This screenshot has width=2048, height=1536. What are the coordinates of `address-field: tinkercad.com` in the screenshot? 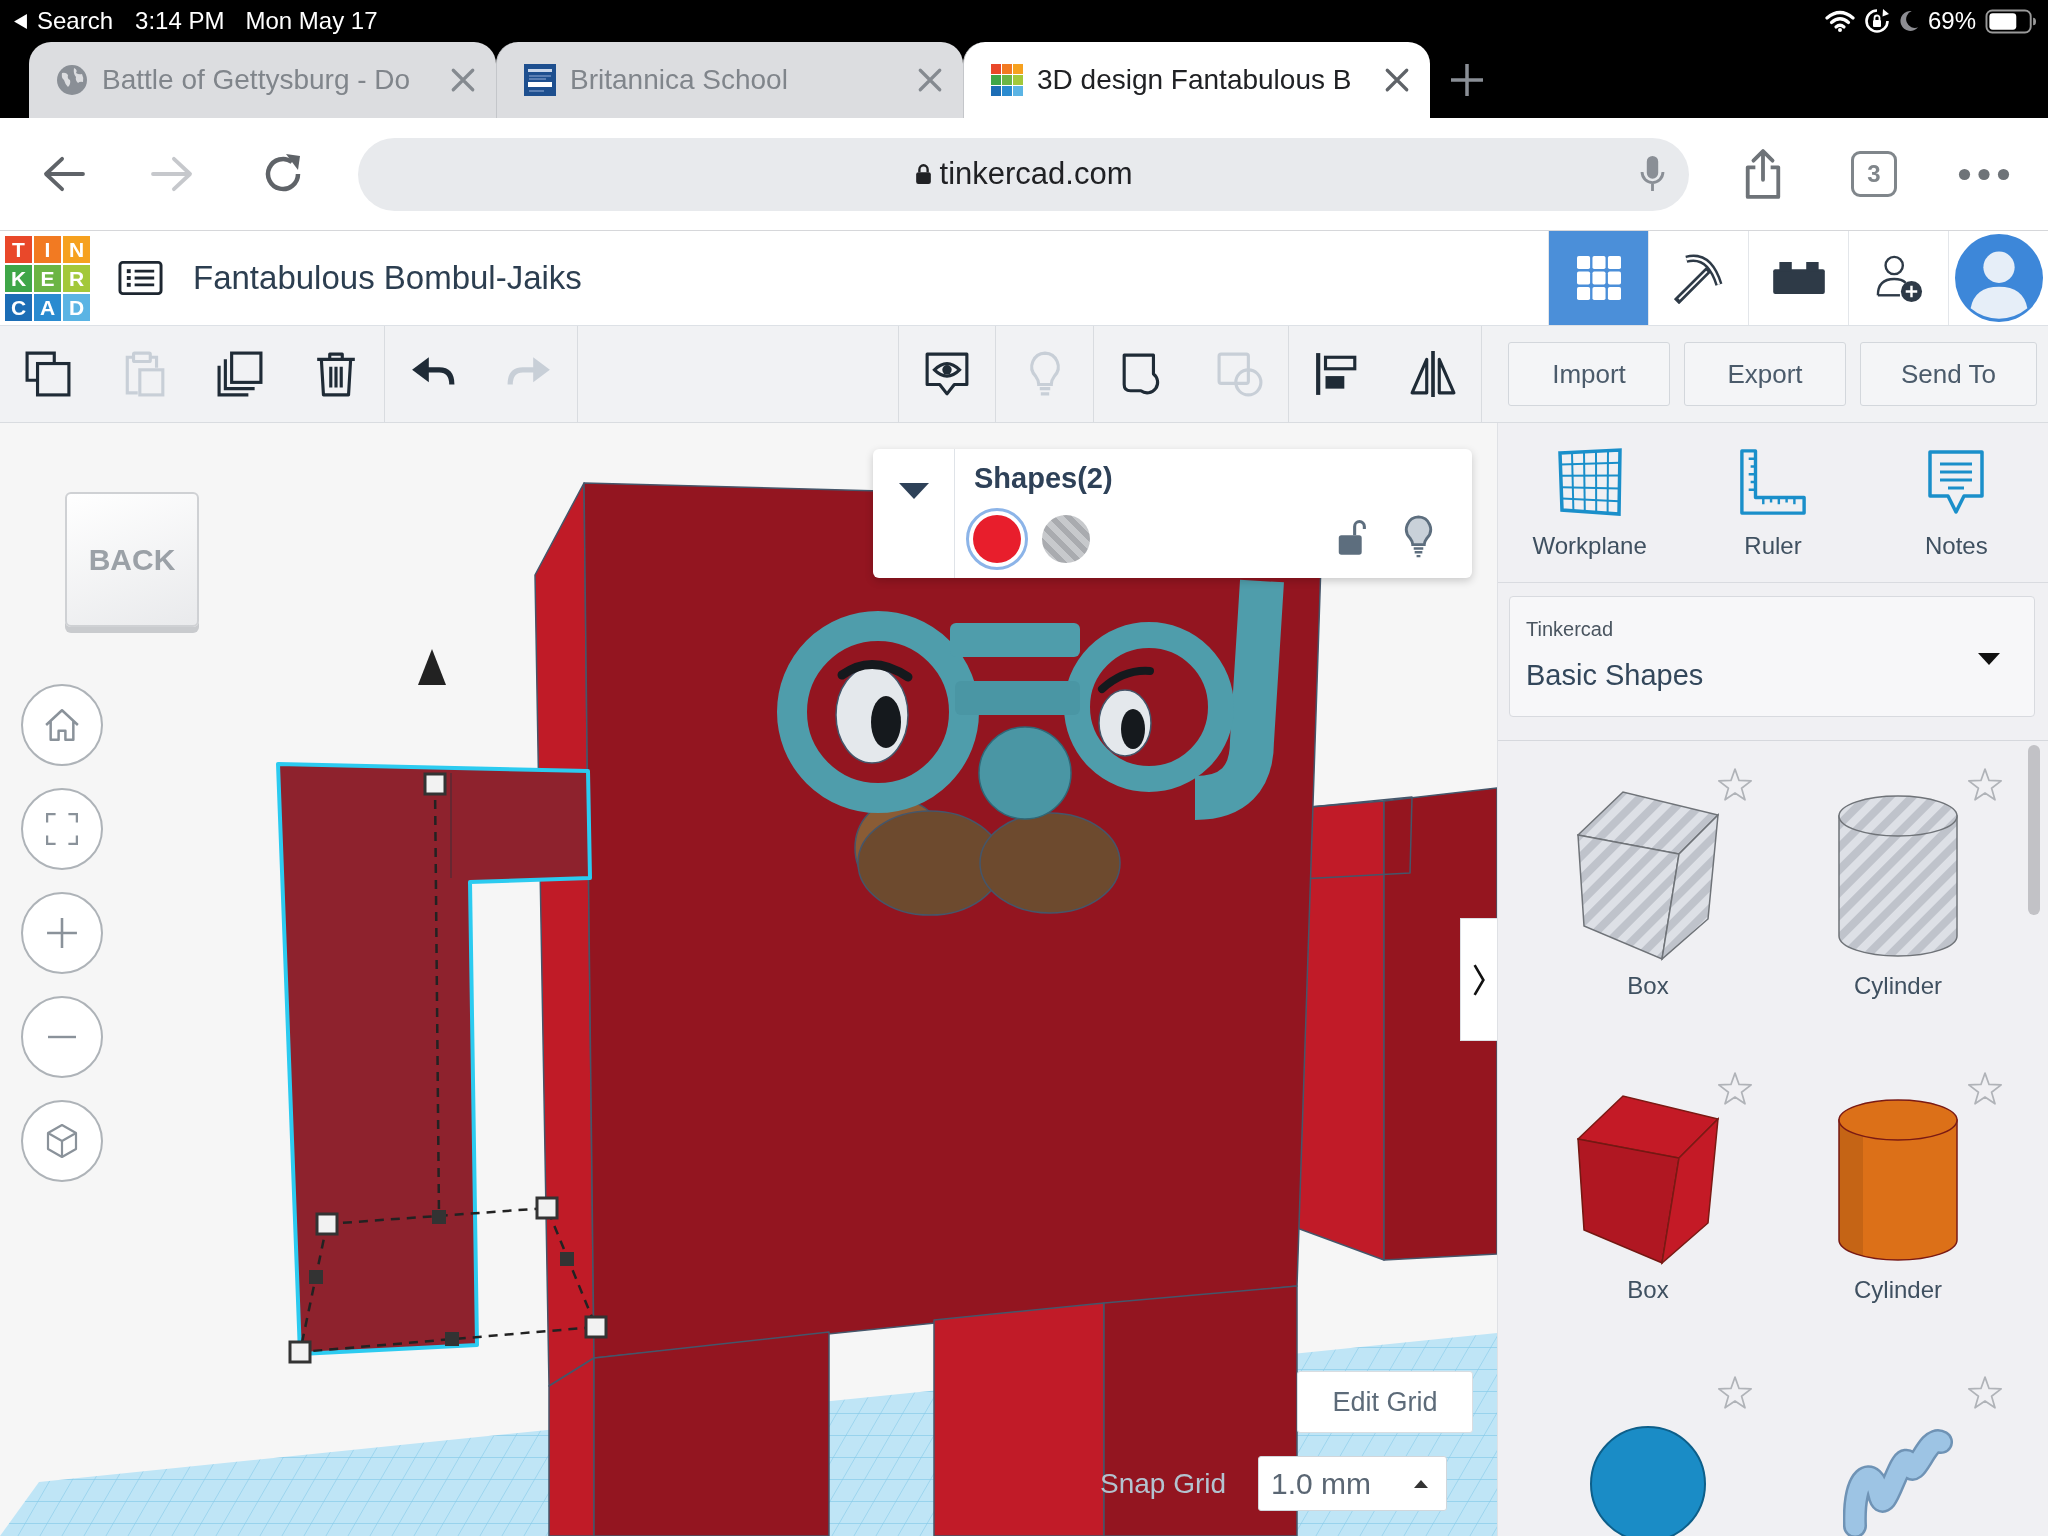 It's located at (1023, 174).